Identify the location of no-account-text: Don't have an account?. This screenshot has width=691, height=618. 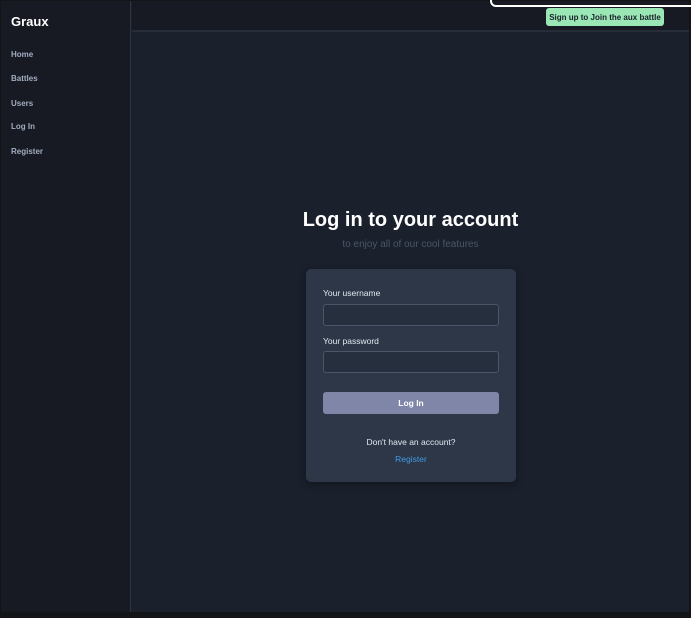
(411, 442).